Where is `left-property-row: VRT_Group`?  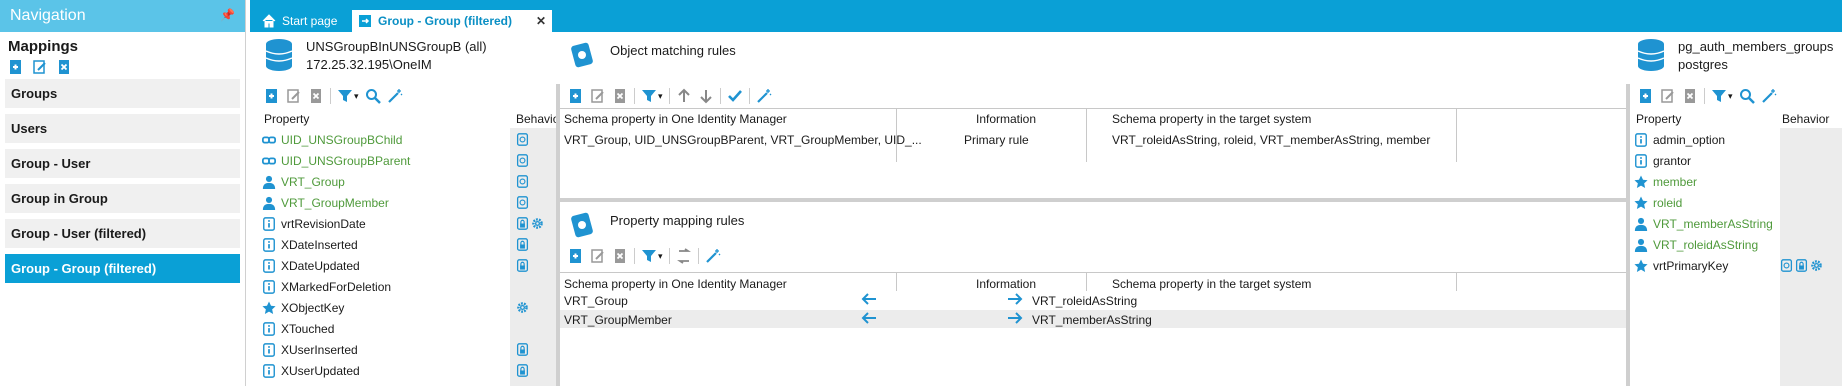
left-property-row: VRT_Group is located at coordinates (409, 181).